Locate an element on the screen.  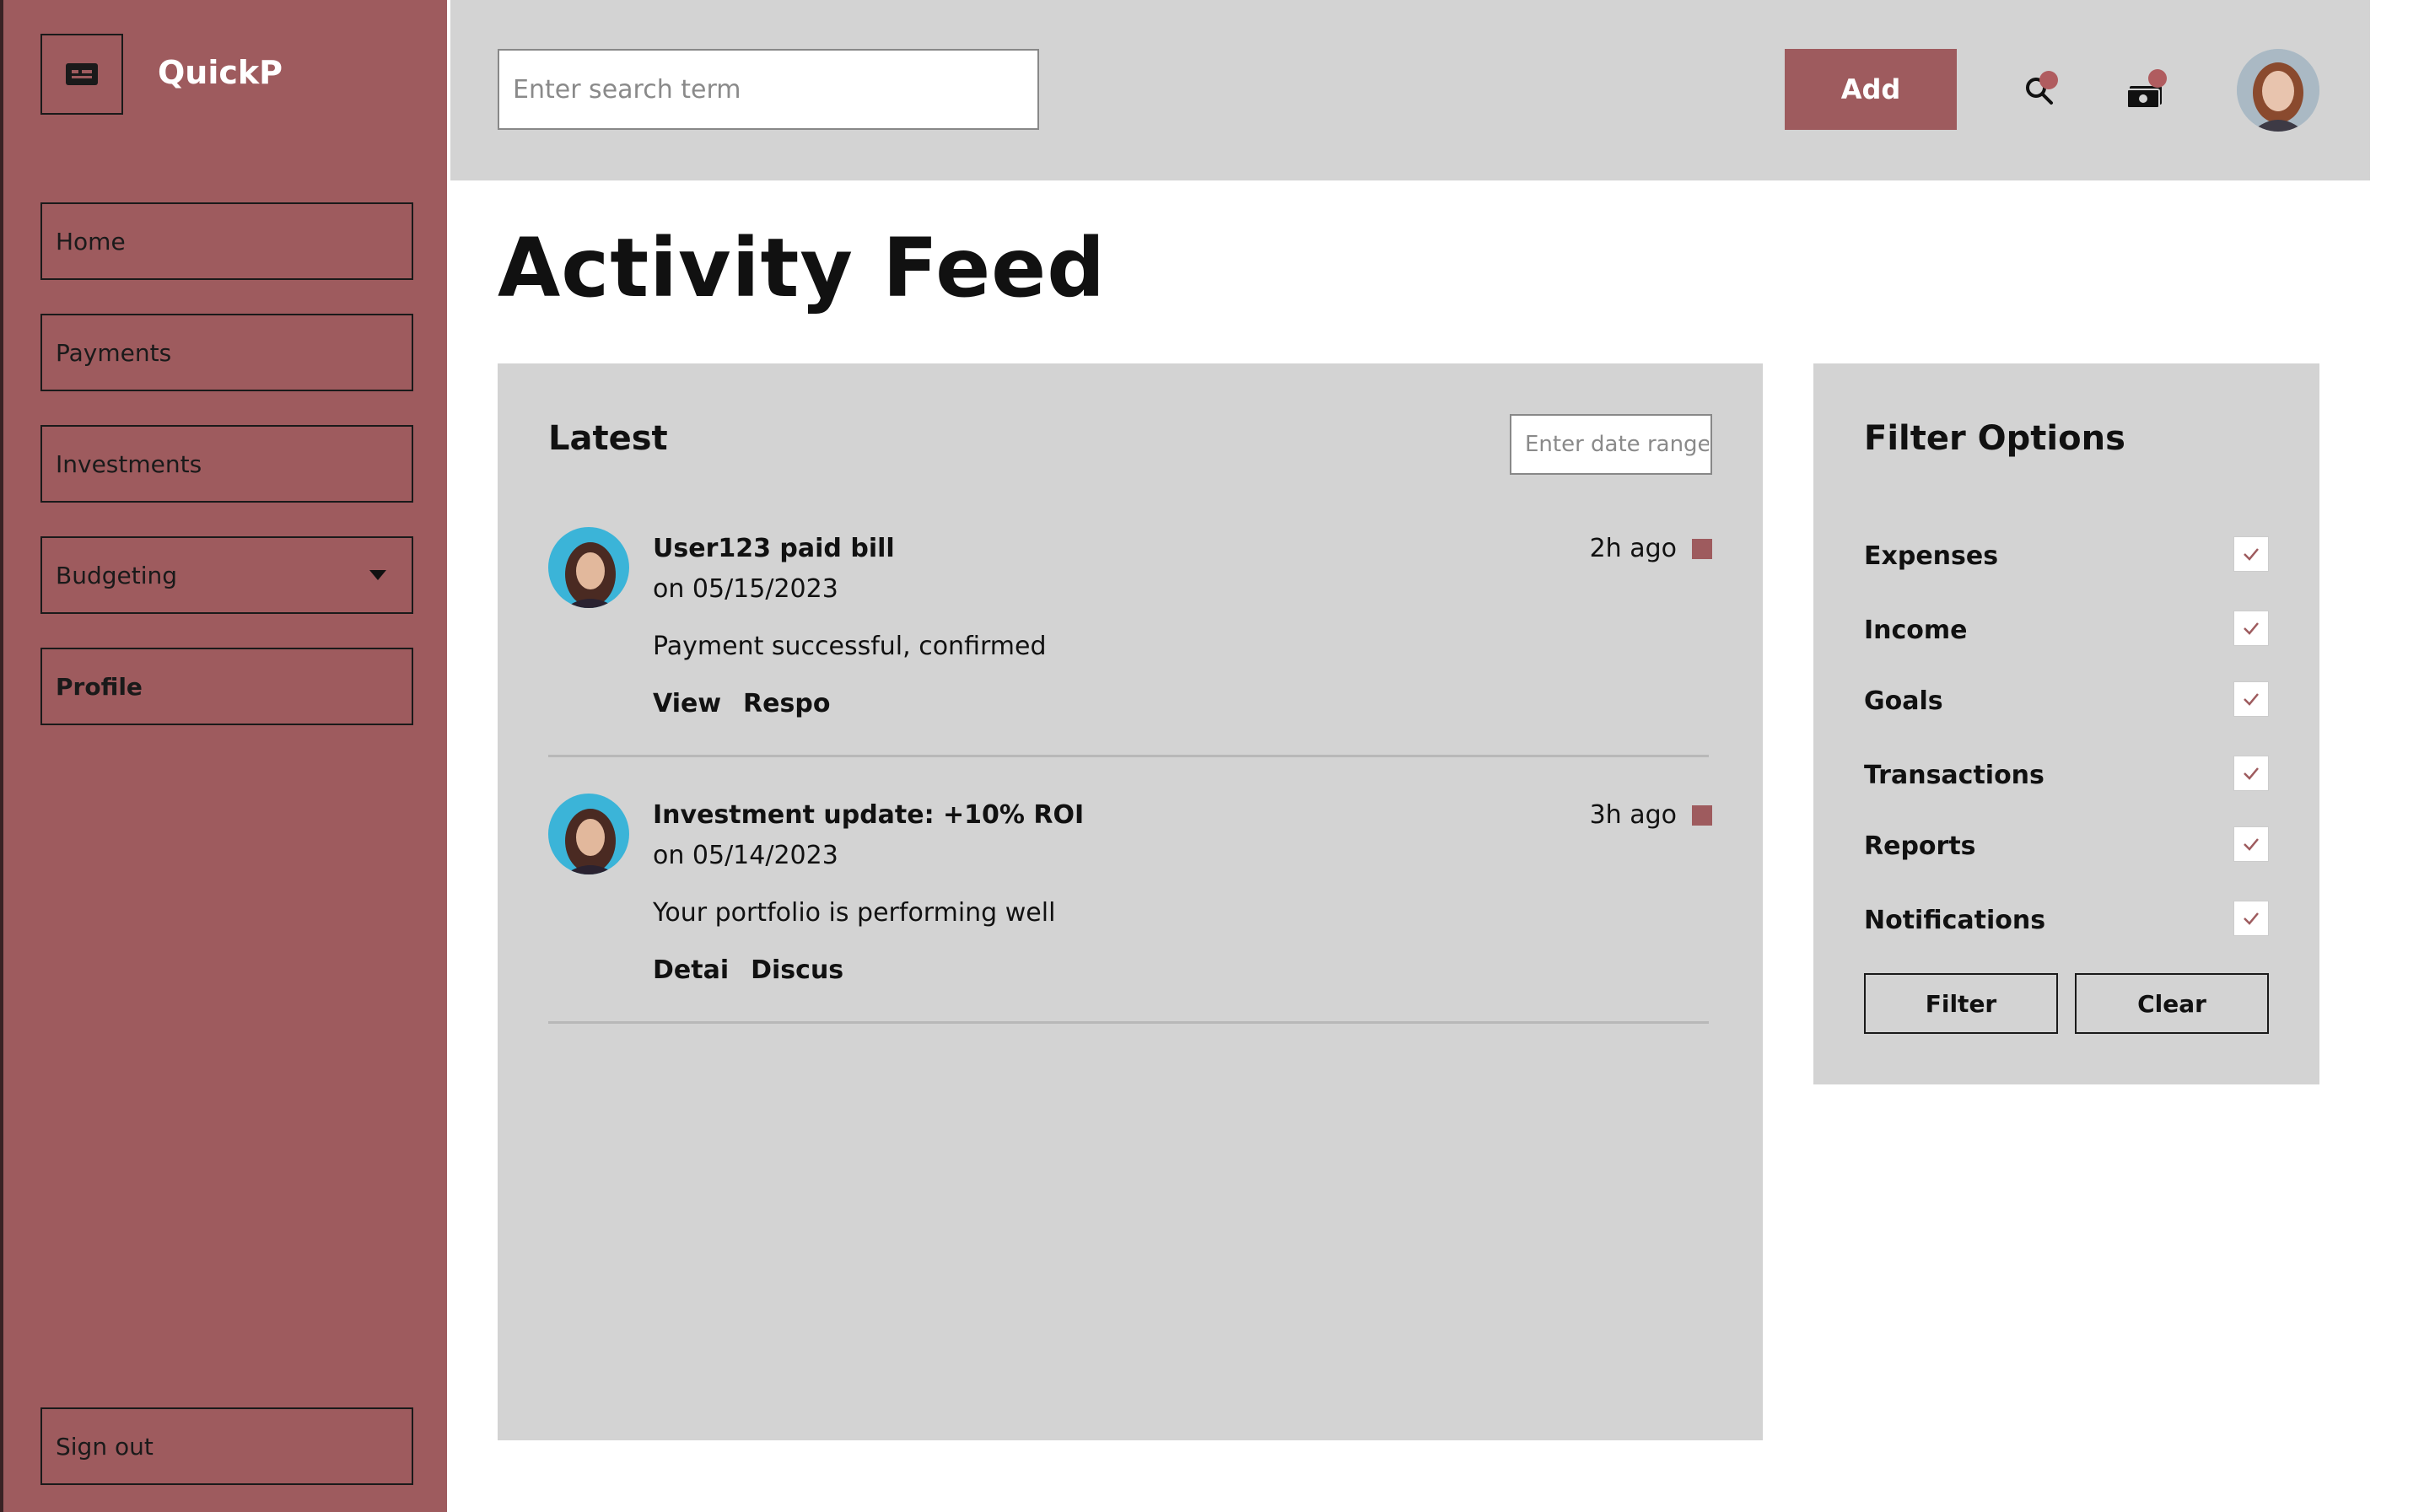
search-input is located at coordinates (768, 90).